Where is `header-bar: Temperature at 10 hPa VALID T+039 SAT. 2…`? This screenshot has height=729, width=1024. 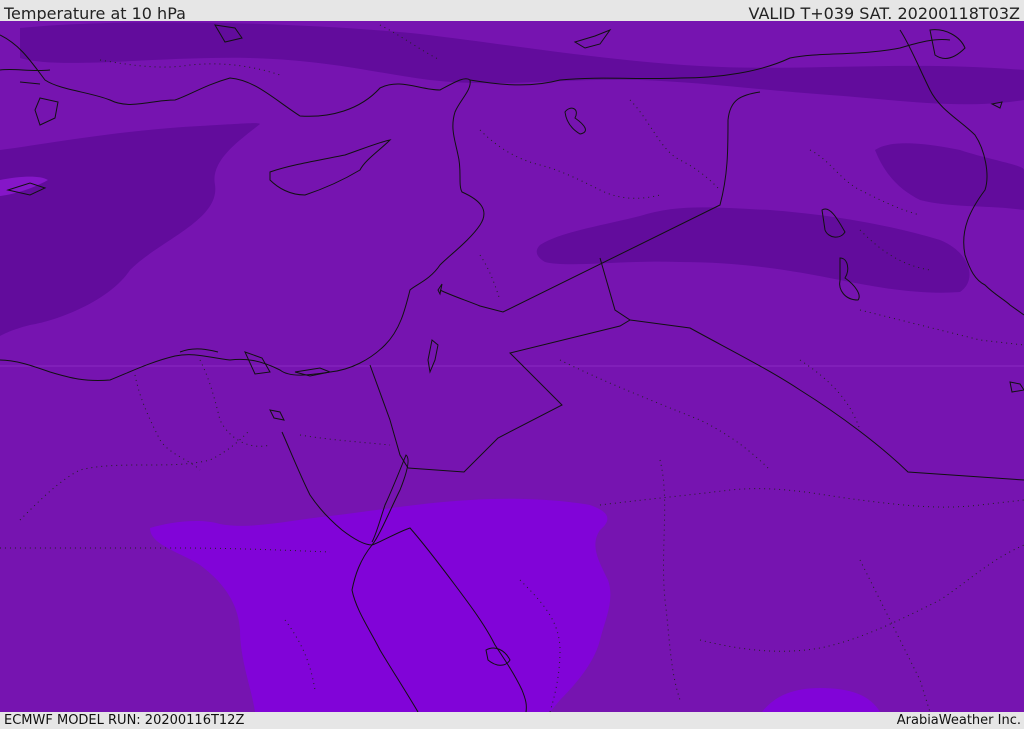
header-bar: Temperature at 10 hPa VALID T+039 SAT. 2… is located at coordinates (512, 11).